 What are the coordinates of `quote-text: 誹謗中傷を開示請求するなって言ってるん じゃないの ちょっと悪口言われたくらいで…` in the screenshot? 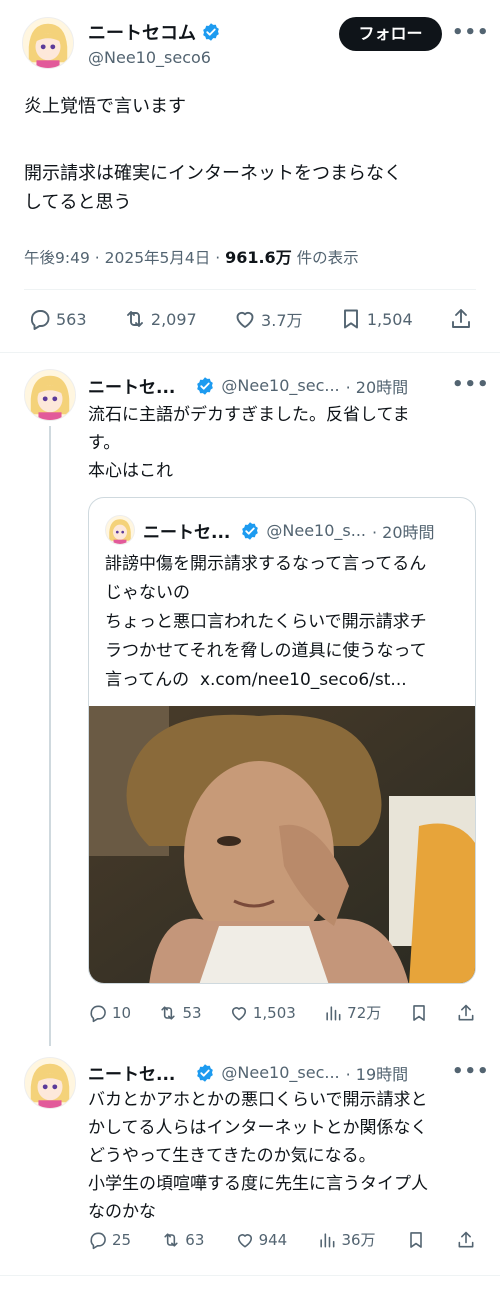 It's located at (266, 622).